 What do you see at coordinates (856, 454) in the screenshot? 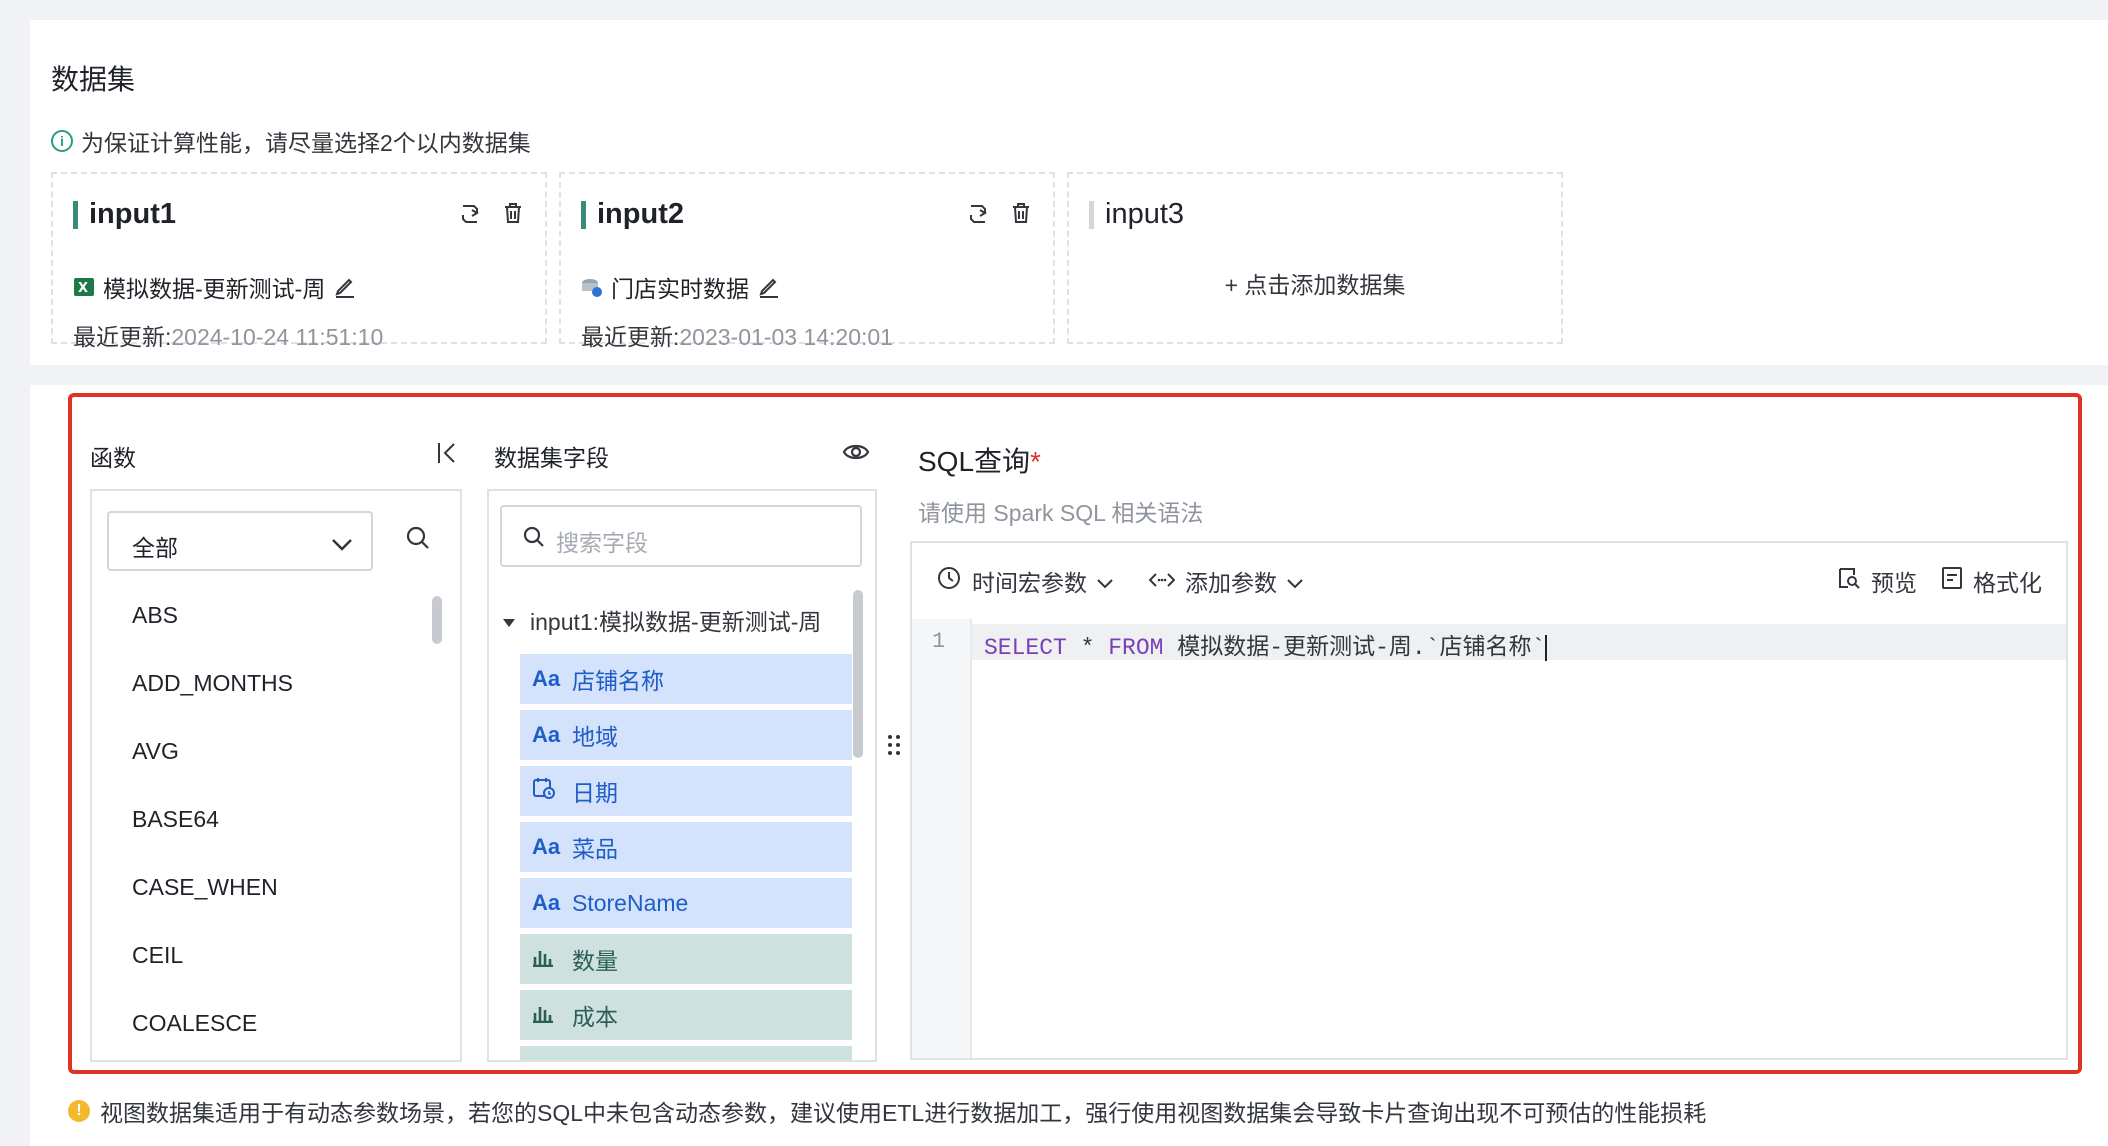
I see `eye-icon` at bounding box center [856, 454].